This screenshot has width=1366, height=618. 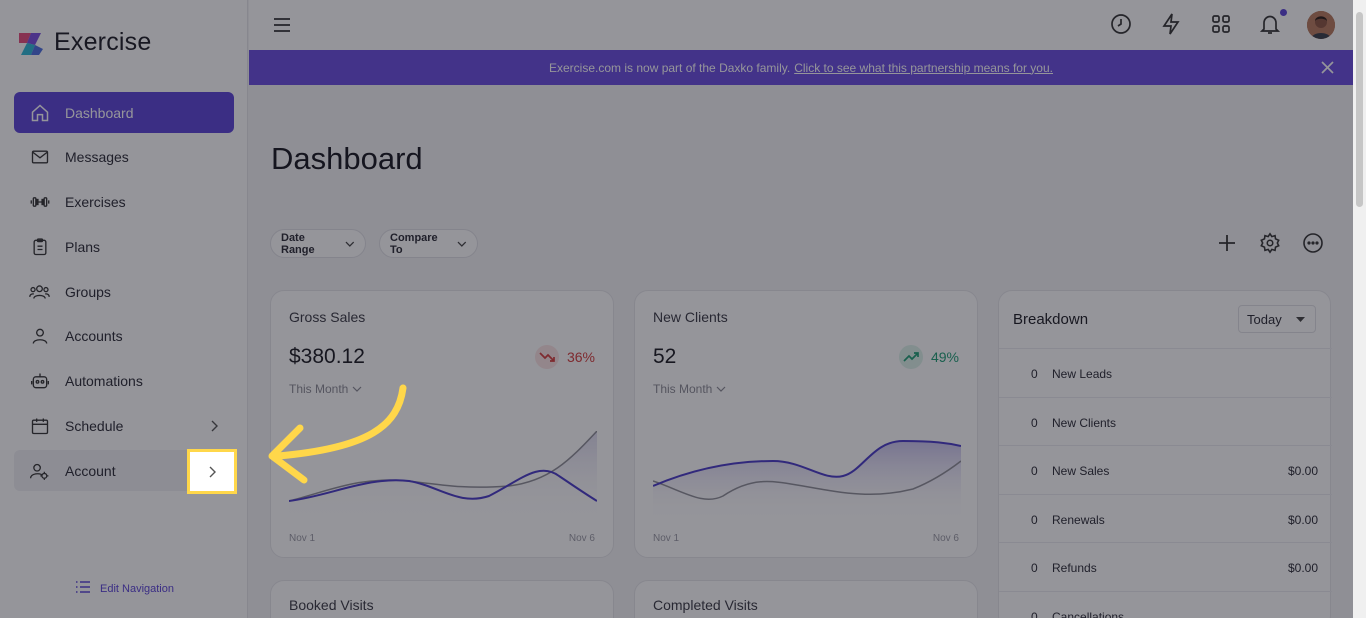 What do you see at coordinates (39, 336) in the screenshot?
I see `user-icon` at bounding box center [39, 336].